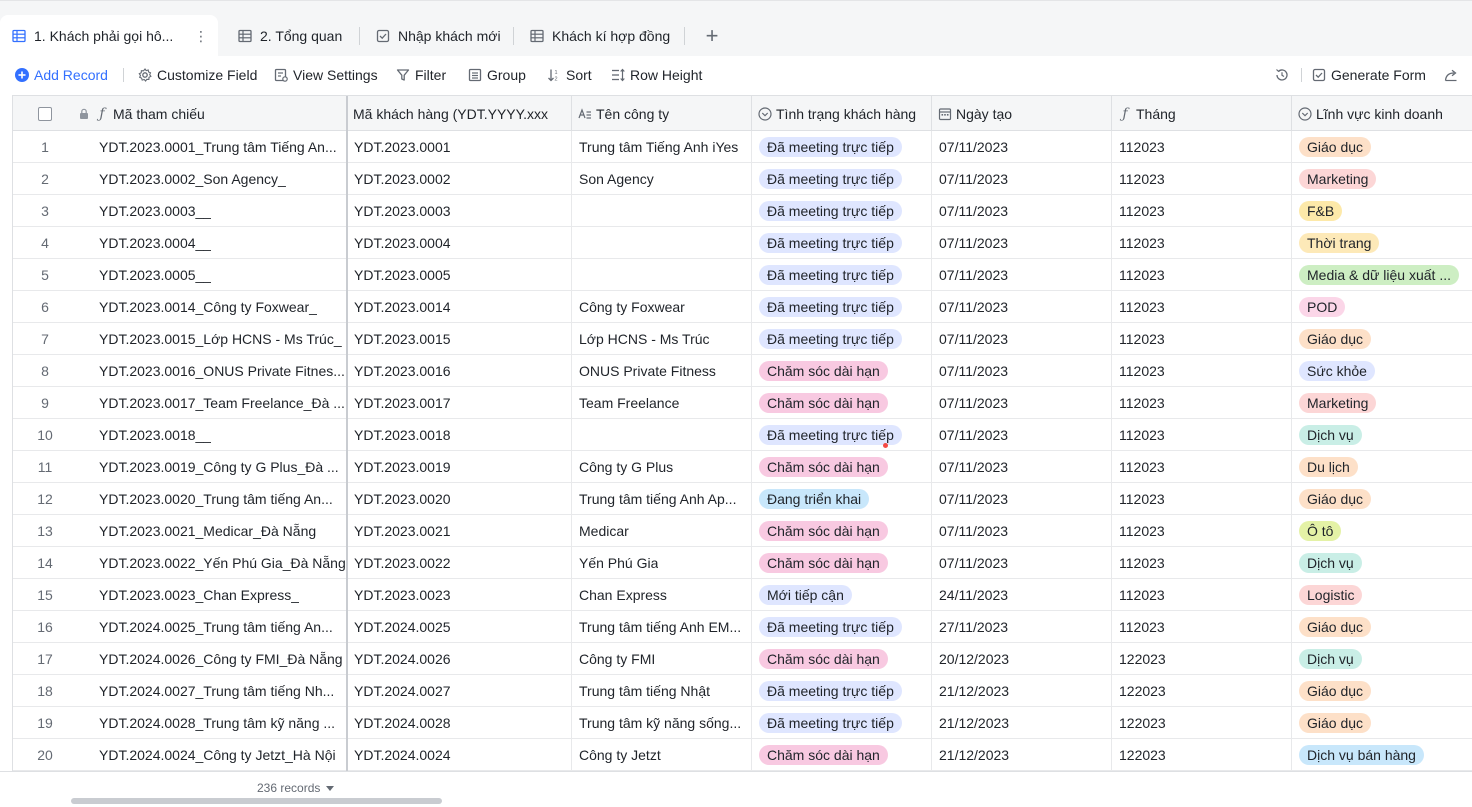 This screenshot has height=807, width=1472. I want to click on cell-status: Mới tiếp cận, so click(842, 594).